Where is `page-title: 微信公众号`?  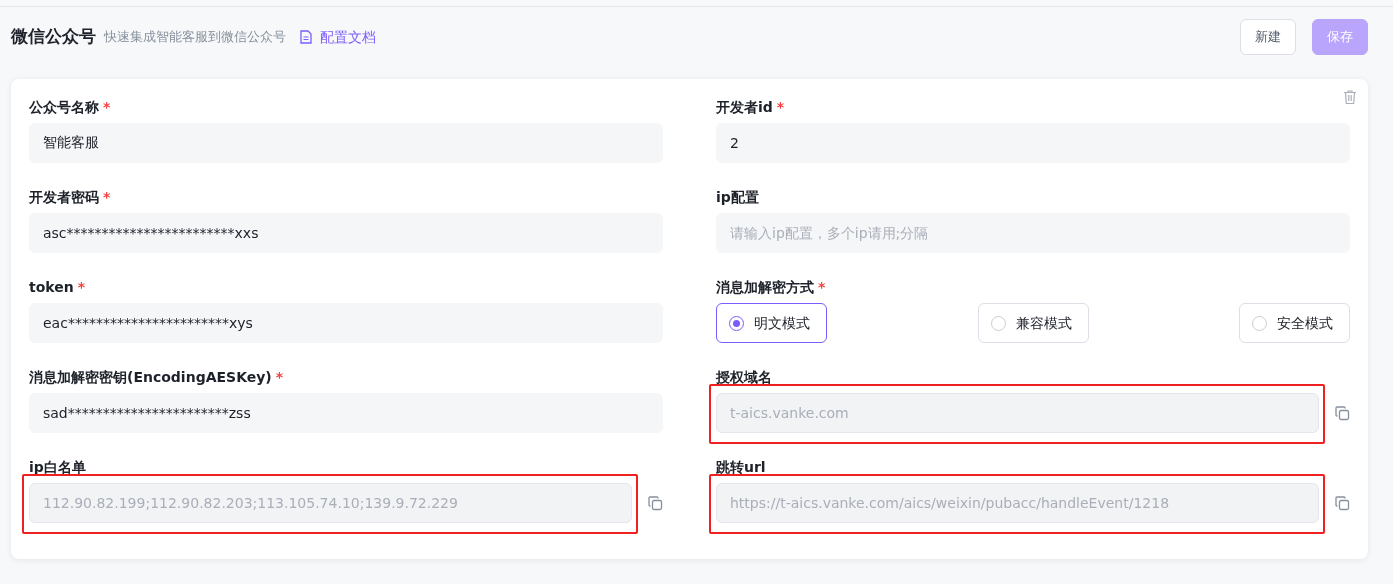 page-title: 微信公众号 is located at coordinates (53, 37).